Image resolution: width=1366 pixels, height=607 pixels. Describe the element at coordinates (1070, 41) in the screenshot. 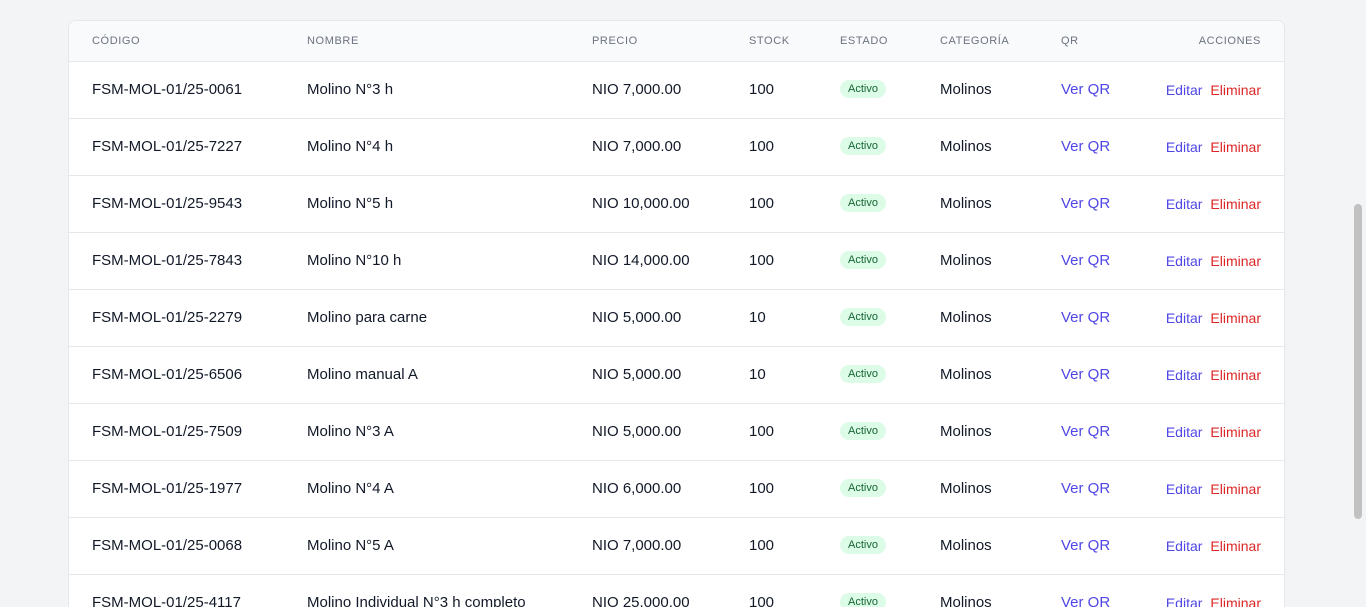

I see `header-qr: QR` at that location.